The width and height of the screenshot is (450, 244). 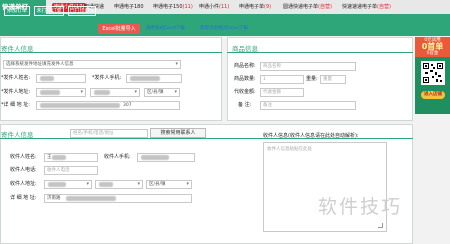 I want to click on receiver-district-select: 区/县/镇, so click(x=169, y=184).